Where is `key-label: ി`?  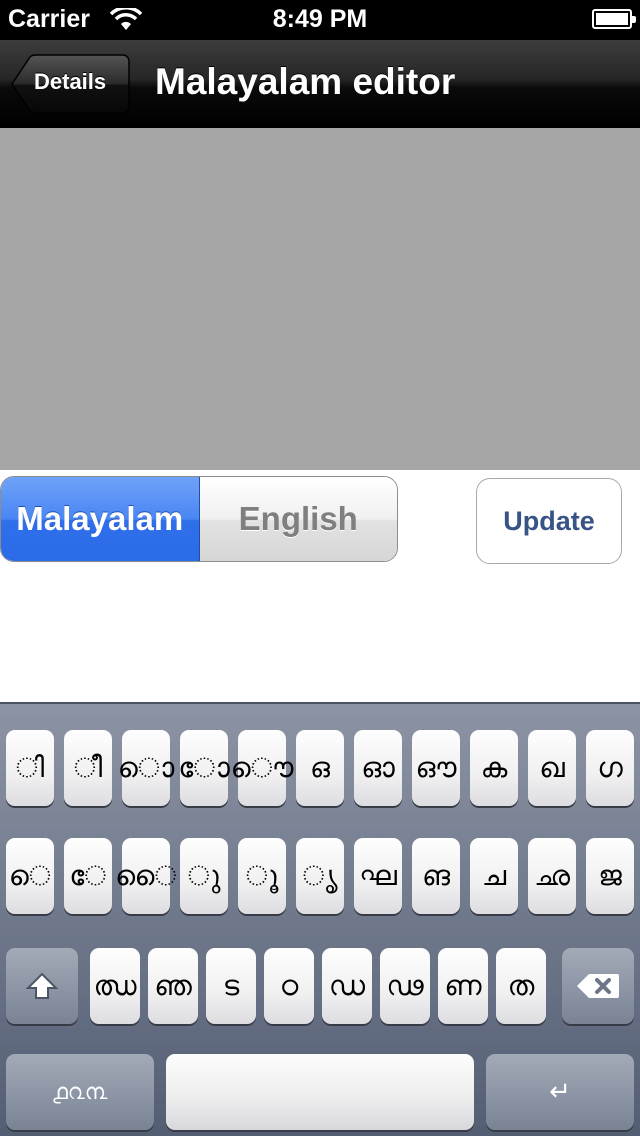 key-label: ി is located at coordinates (30, 767).